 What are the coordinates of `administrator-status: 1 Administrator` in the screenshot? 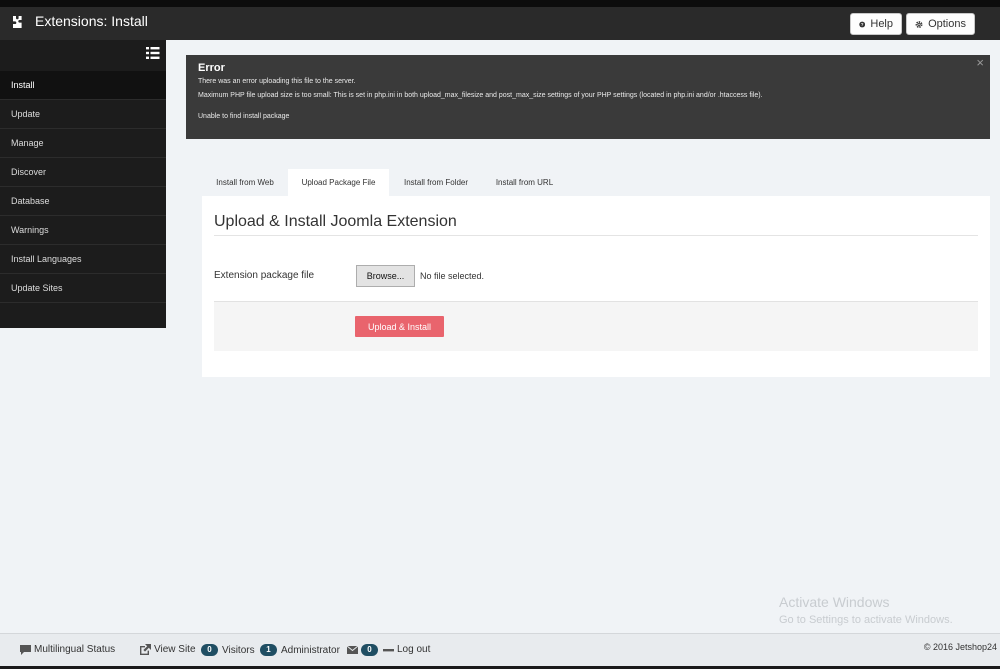 It's located at (300, 650).